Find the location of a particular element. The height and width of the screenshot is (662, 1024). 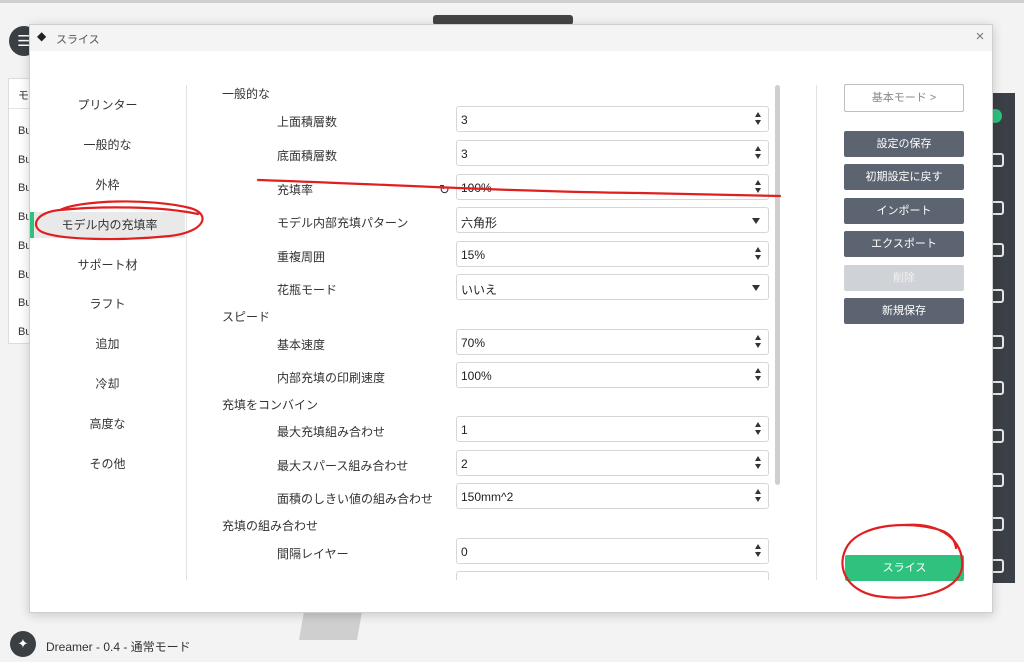

reset-defaults-button: 初期設定に戻す is located at coordinates (904, 177).